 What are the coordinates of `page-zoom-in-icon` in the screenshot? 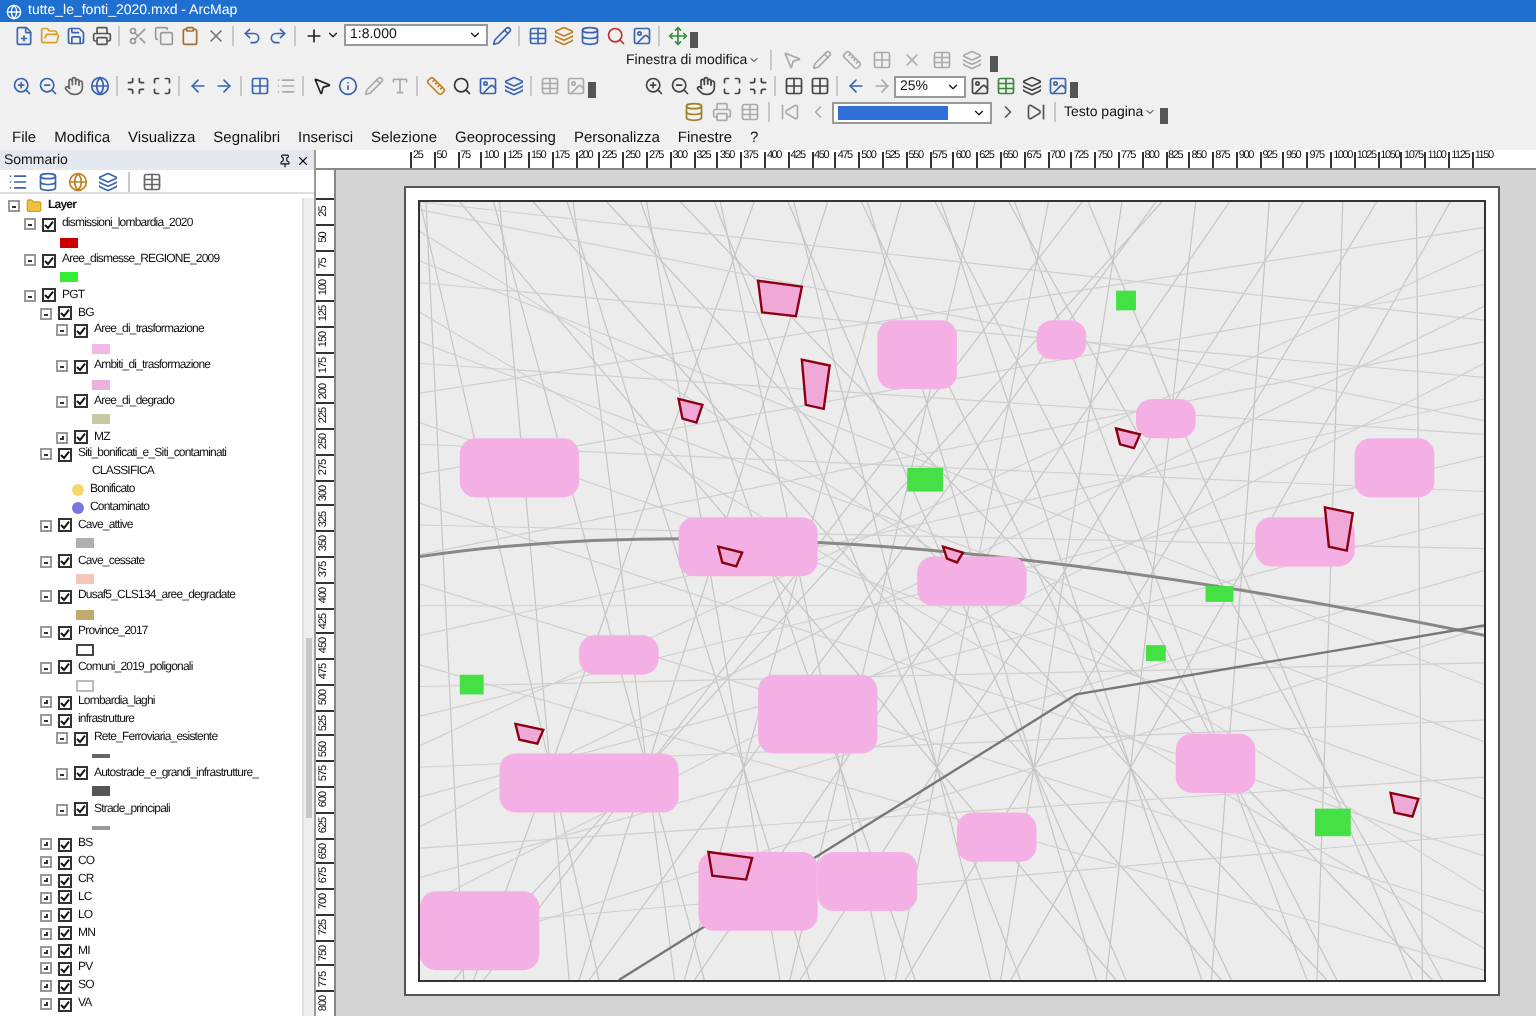 It's located at (653, 86).